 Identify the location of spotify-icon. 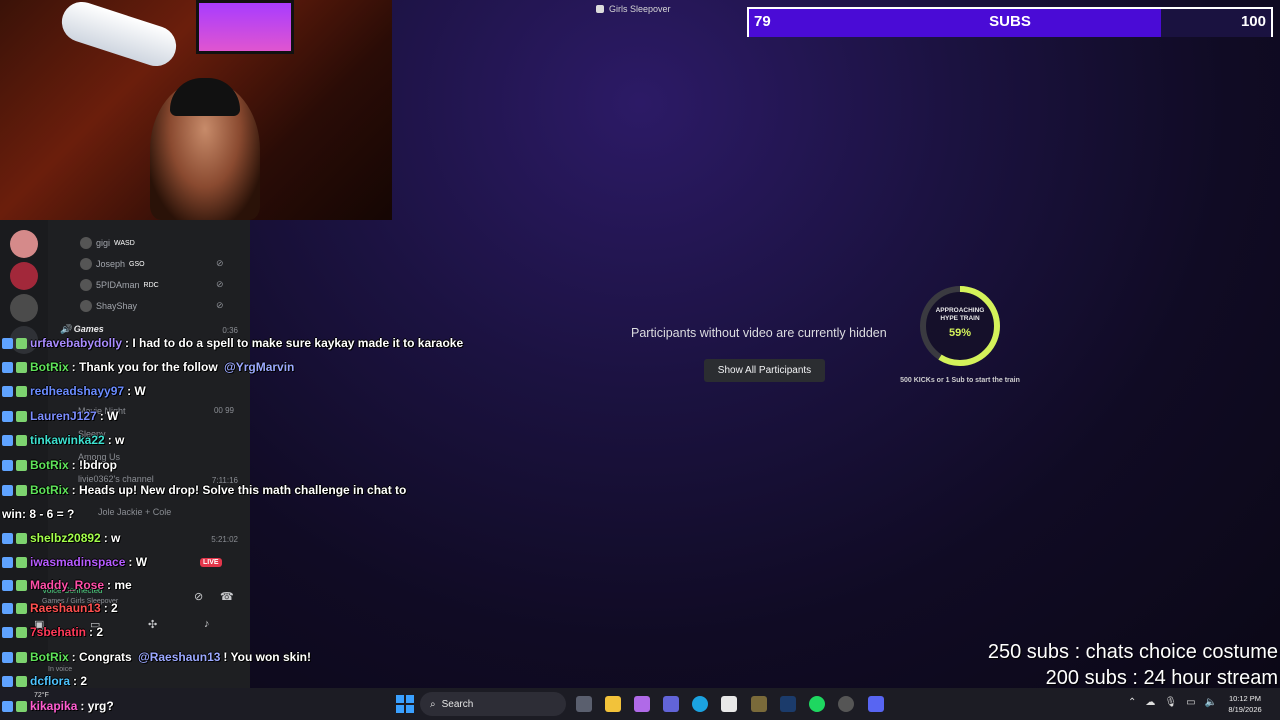
(817, 704).